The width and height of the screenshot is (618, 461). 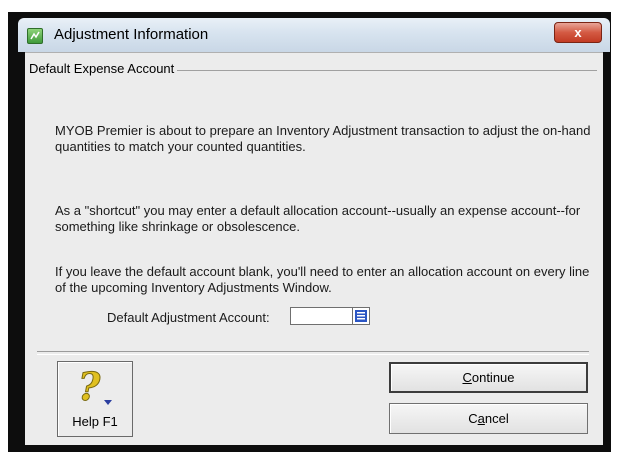 I want to click on help-label: Help F1, so click(x=95, y=421).